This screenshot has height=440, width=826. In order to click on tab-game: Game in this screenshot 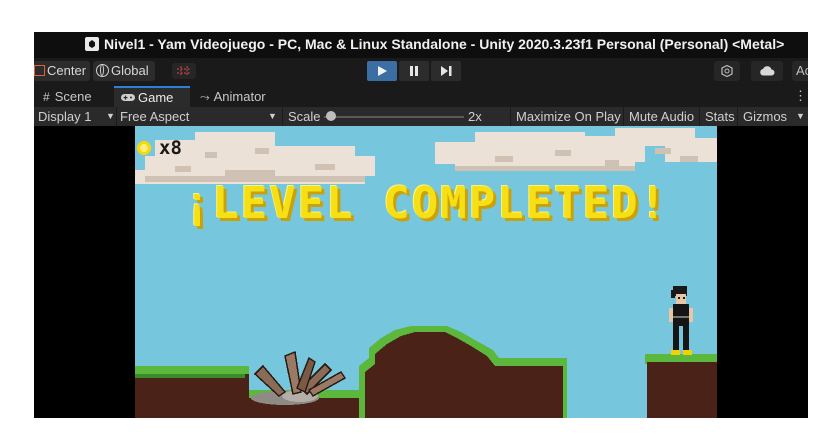, I will do `click(152, 96)`.